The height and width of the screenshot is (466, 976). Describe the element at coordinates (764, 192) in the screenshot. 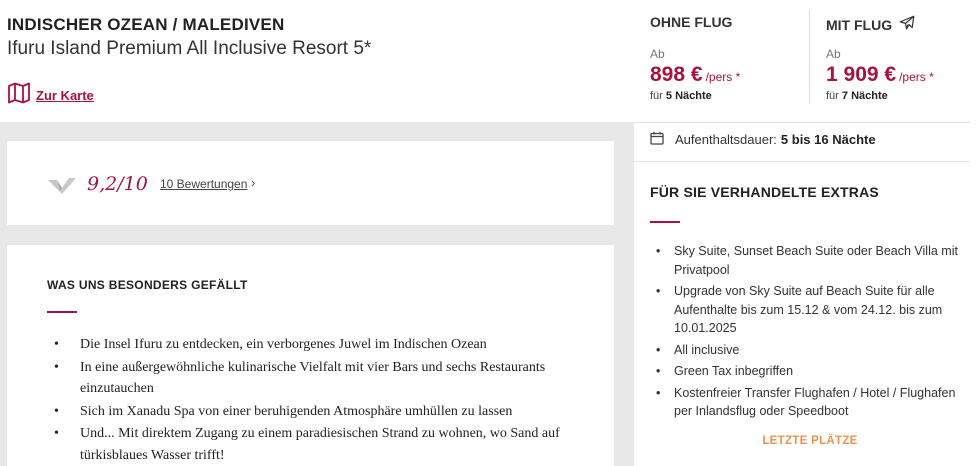

I see `extras-title: FÜR SIE VERHANDELTE EXTRAS` at that location.